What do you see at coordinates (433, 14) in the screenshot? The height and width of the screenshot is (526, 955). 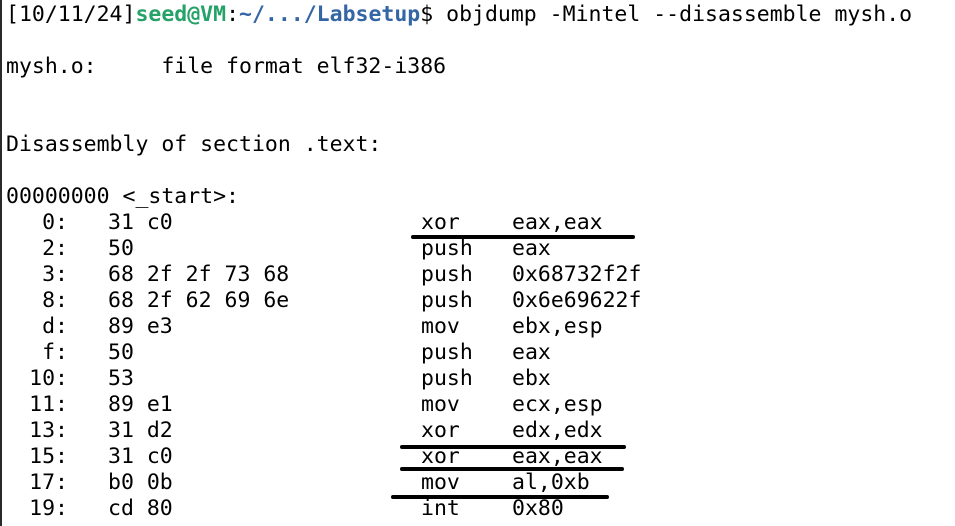 I see `prompt-dollar: $` at bounding box center [433, 14].